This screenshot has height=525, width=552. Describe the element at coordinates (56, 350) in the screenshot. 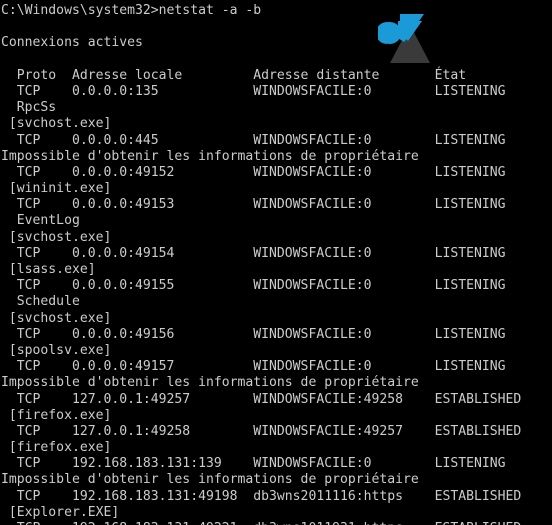

I see `console-line: [spoolsv.exe]` at that location.